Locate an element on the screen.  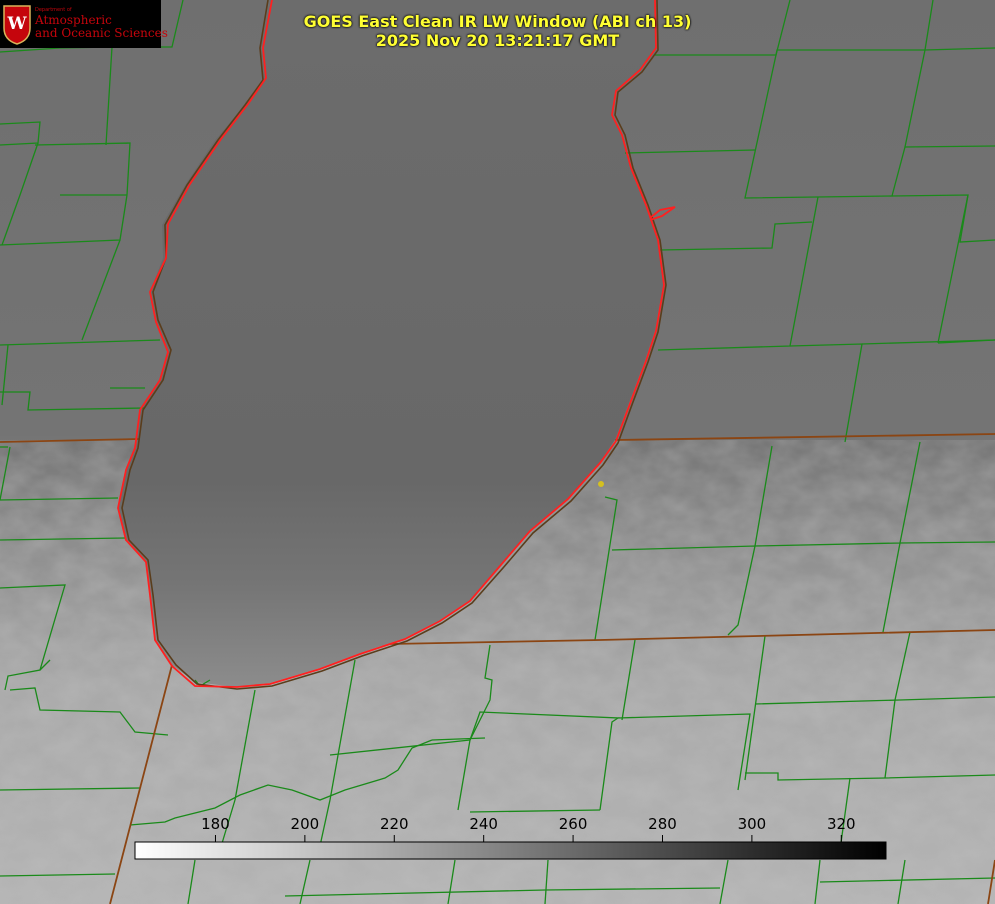
colorbar-tick-label: 200 is located at coordinates (305, 824).